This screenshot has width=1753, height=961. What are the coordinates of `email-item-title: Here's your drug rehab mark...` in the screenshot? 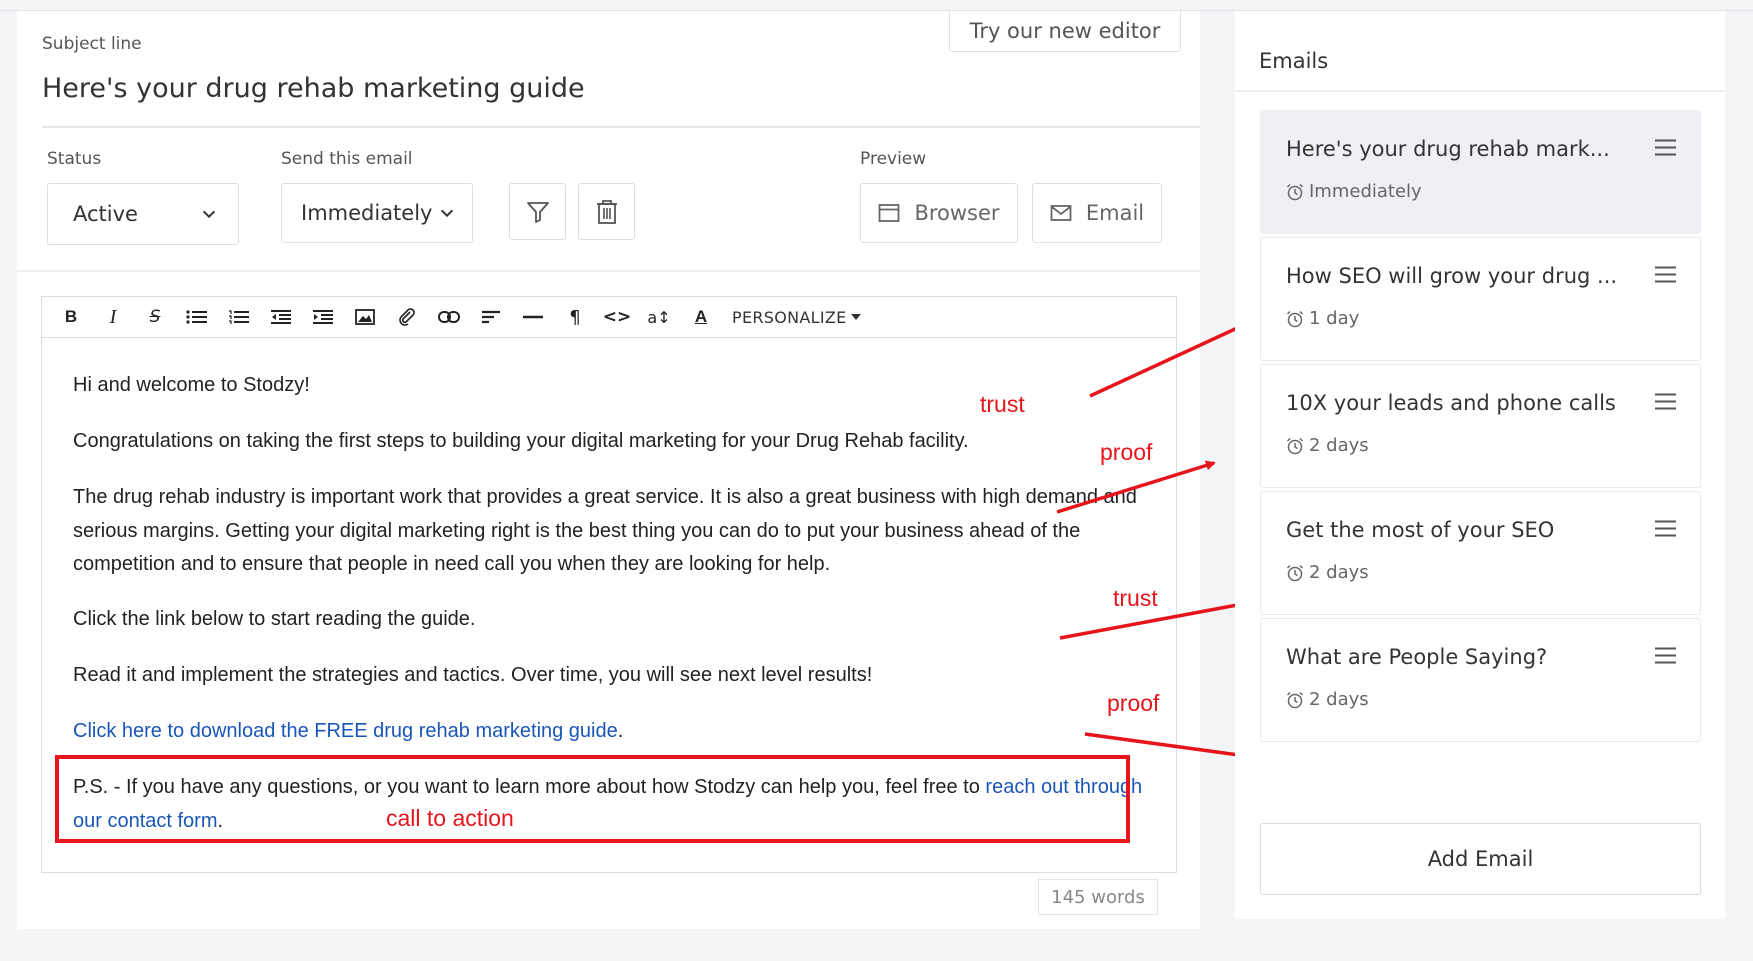 It's located at (1448, 149).